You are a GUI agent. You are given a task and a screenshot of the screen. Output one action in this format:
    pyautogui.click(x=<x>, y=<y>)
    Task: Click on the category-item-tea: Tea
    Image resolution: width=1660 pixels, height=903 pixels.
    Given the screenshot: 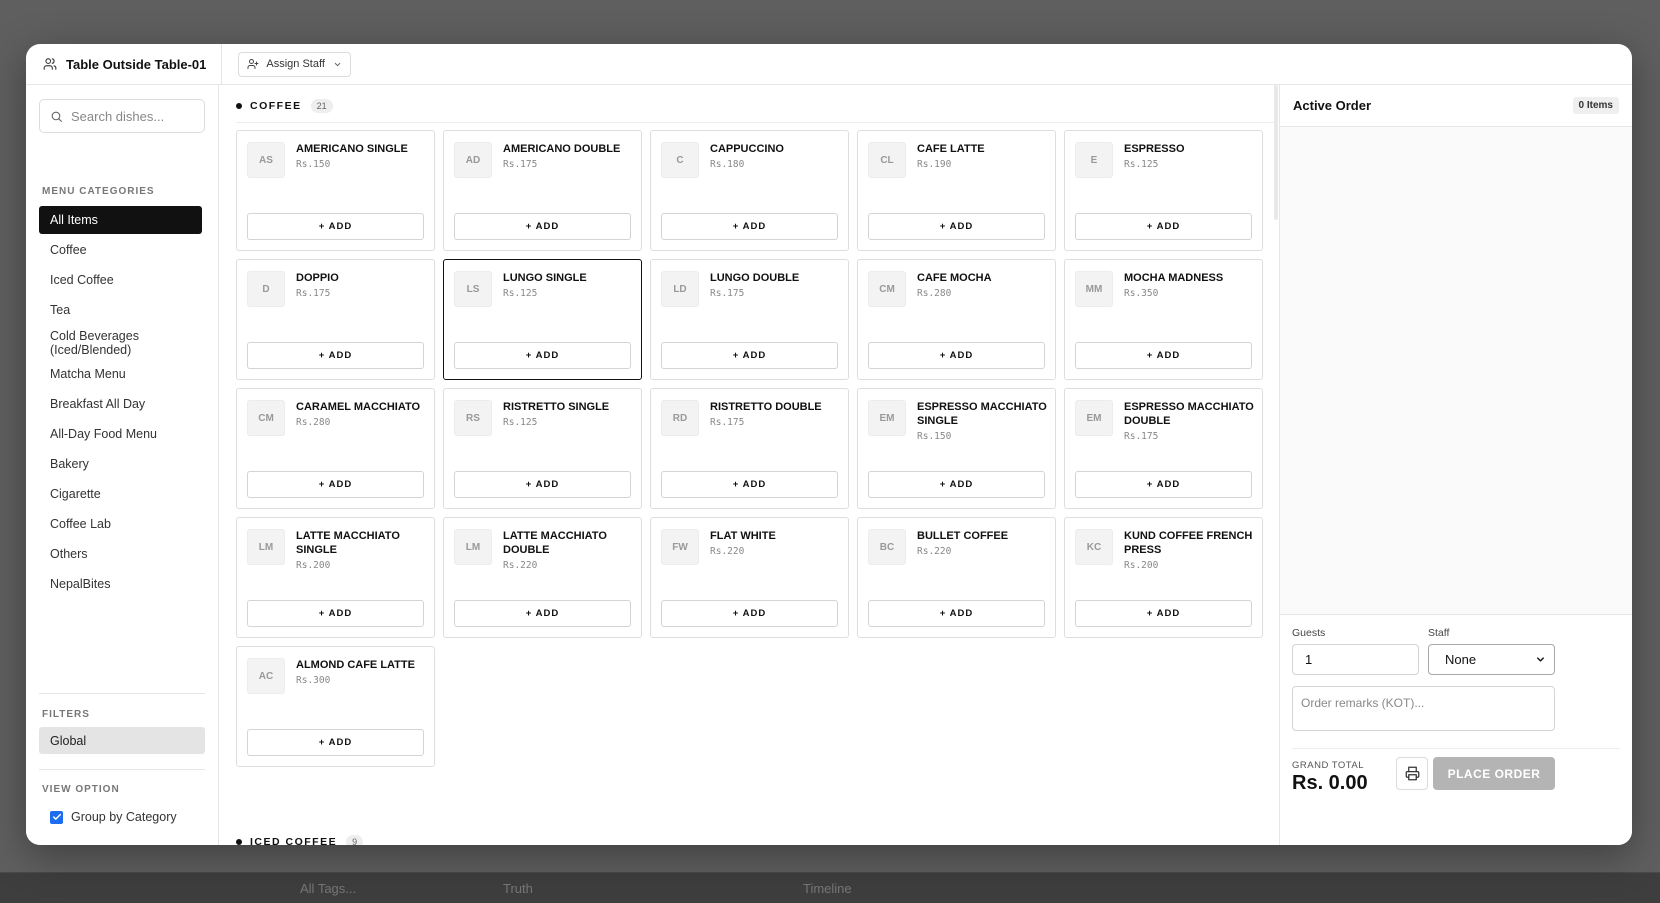 What is the action you would take?
    pyautogui.click(x=120, y=310)
    